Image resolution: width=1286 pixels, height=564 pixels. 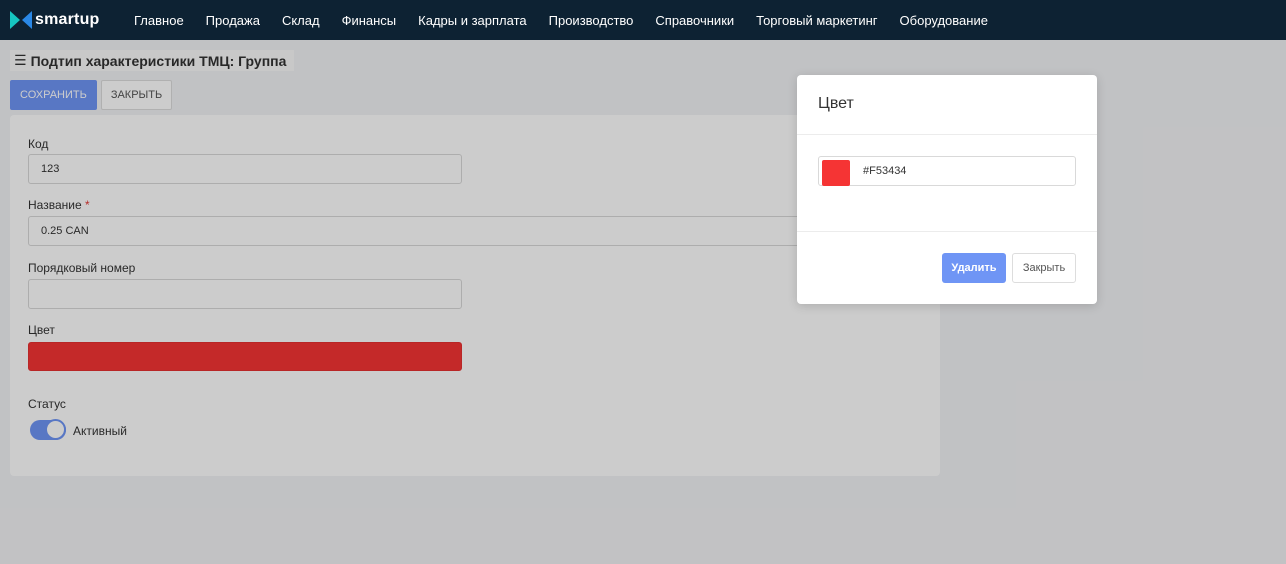 I want to click on modal-close-button: Закрыть, so click(x=1044, y=268).